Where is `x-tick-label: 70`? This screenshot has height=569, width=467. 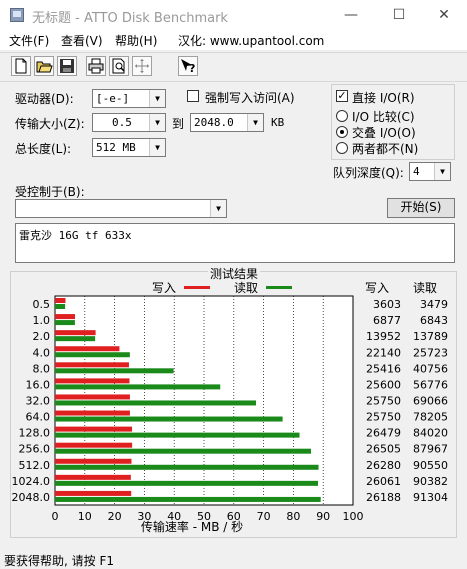 x-tick-label: 70 is located at coordinates (264, 516).